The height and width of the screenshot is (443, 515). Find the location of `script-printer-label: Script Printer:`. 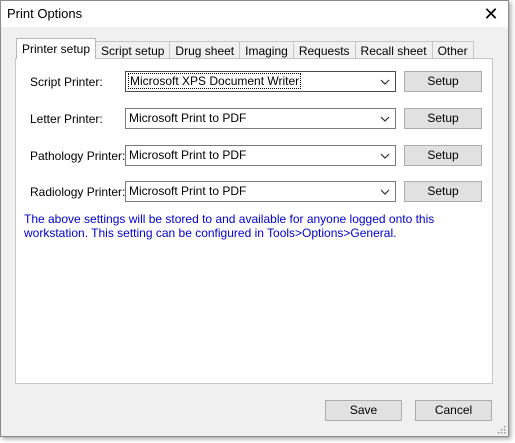

script-printer-label: Script Printer: is located at coordinates (66, 82).